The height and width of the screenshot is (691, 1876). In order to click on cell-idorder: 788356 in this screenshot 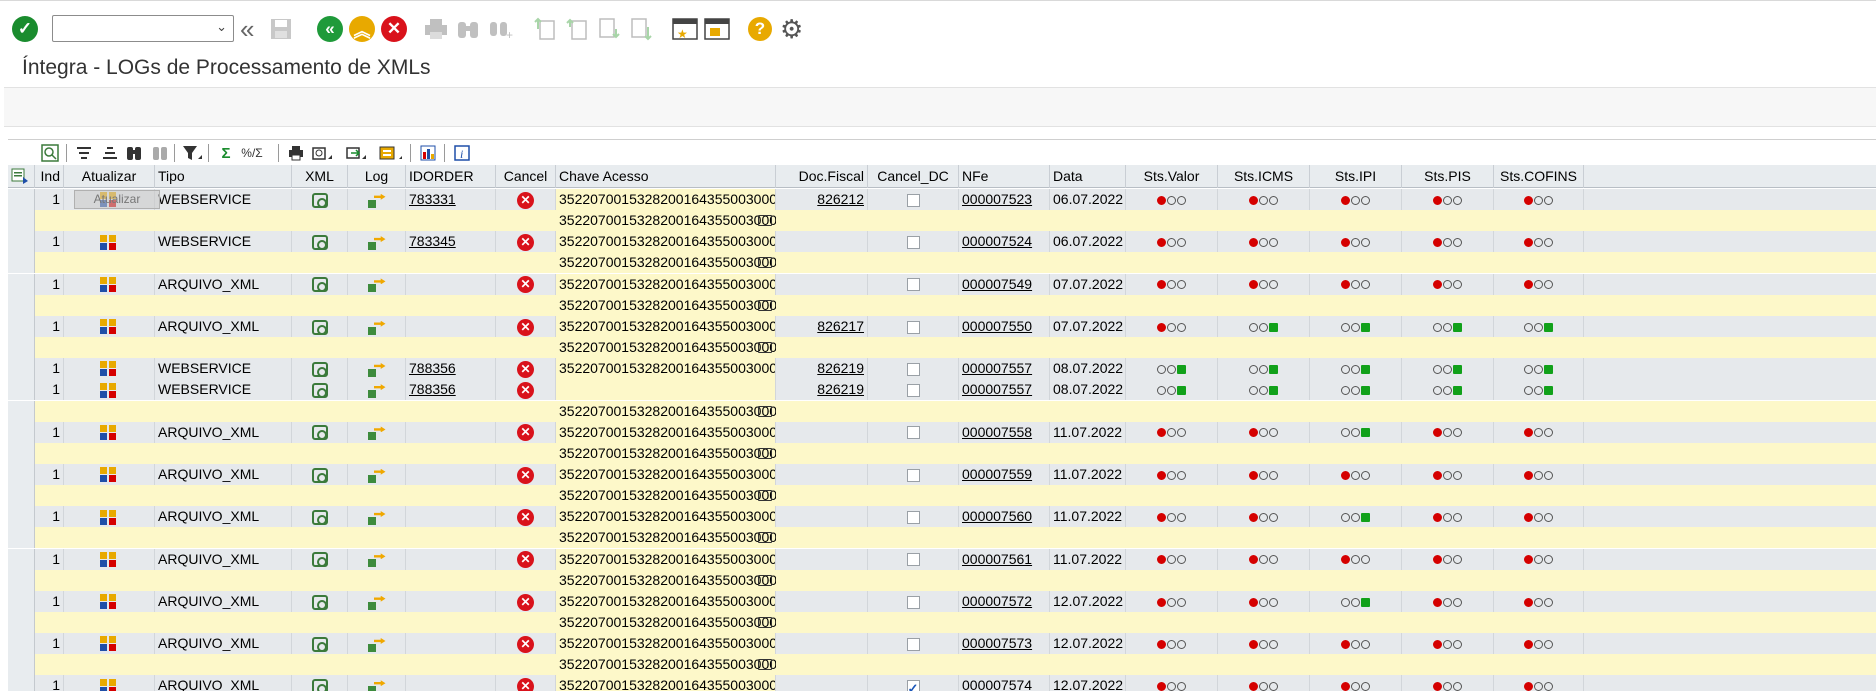, I will do `click(451, 369)`.